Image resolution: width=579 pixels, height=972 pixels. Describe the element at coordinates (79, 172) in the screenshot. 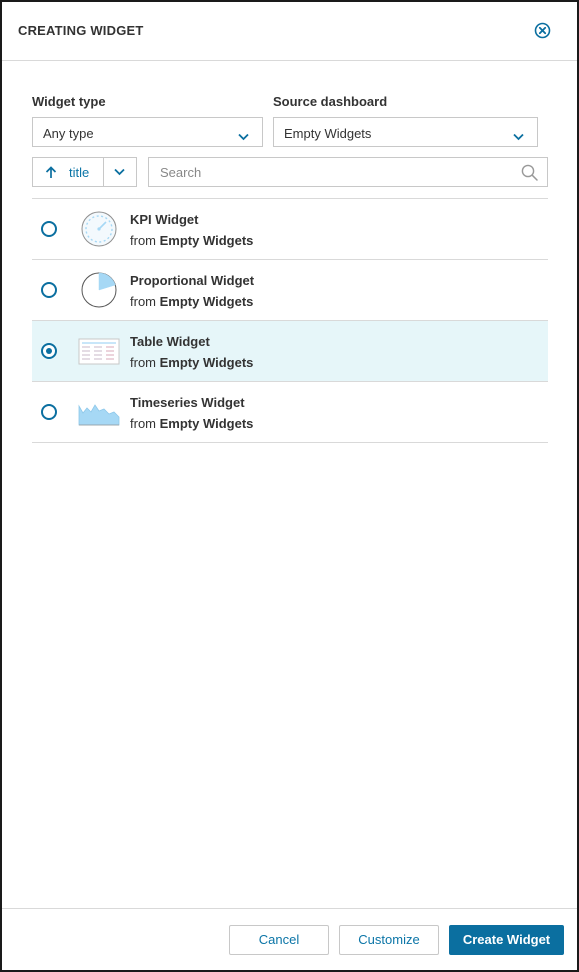

I see `sort-field-label: title` at that location.